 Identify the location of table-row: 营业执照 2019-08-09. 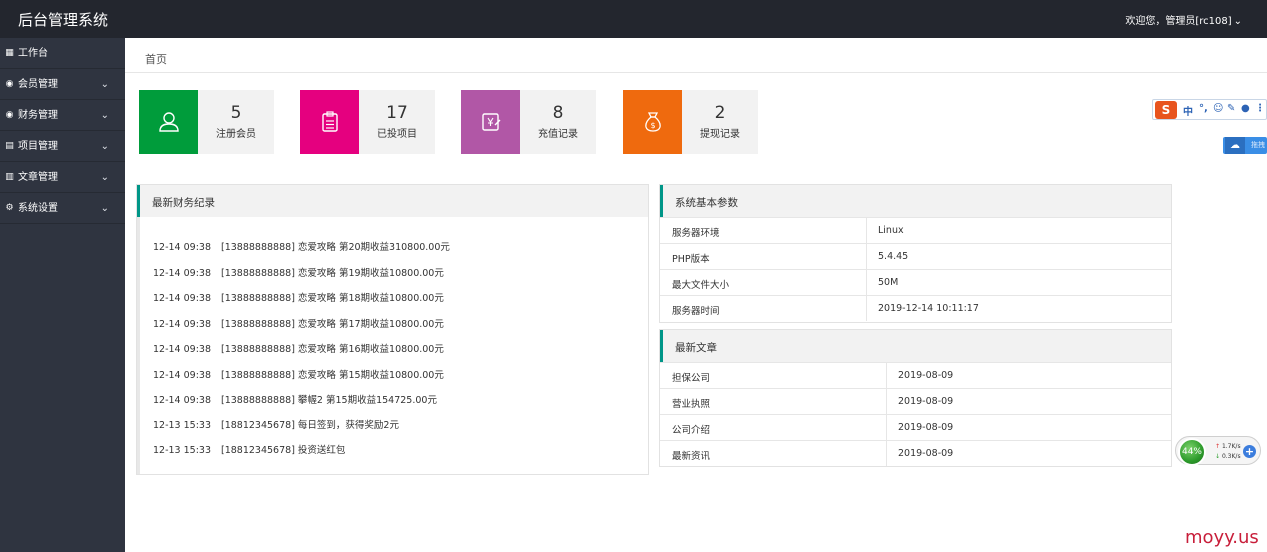
(915, 401).